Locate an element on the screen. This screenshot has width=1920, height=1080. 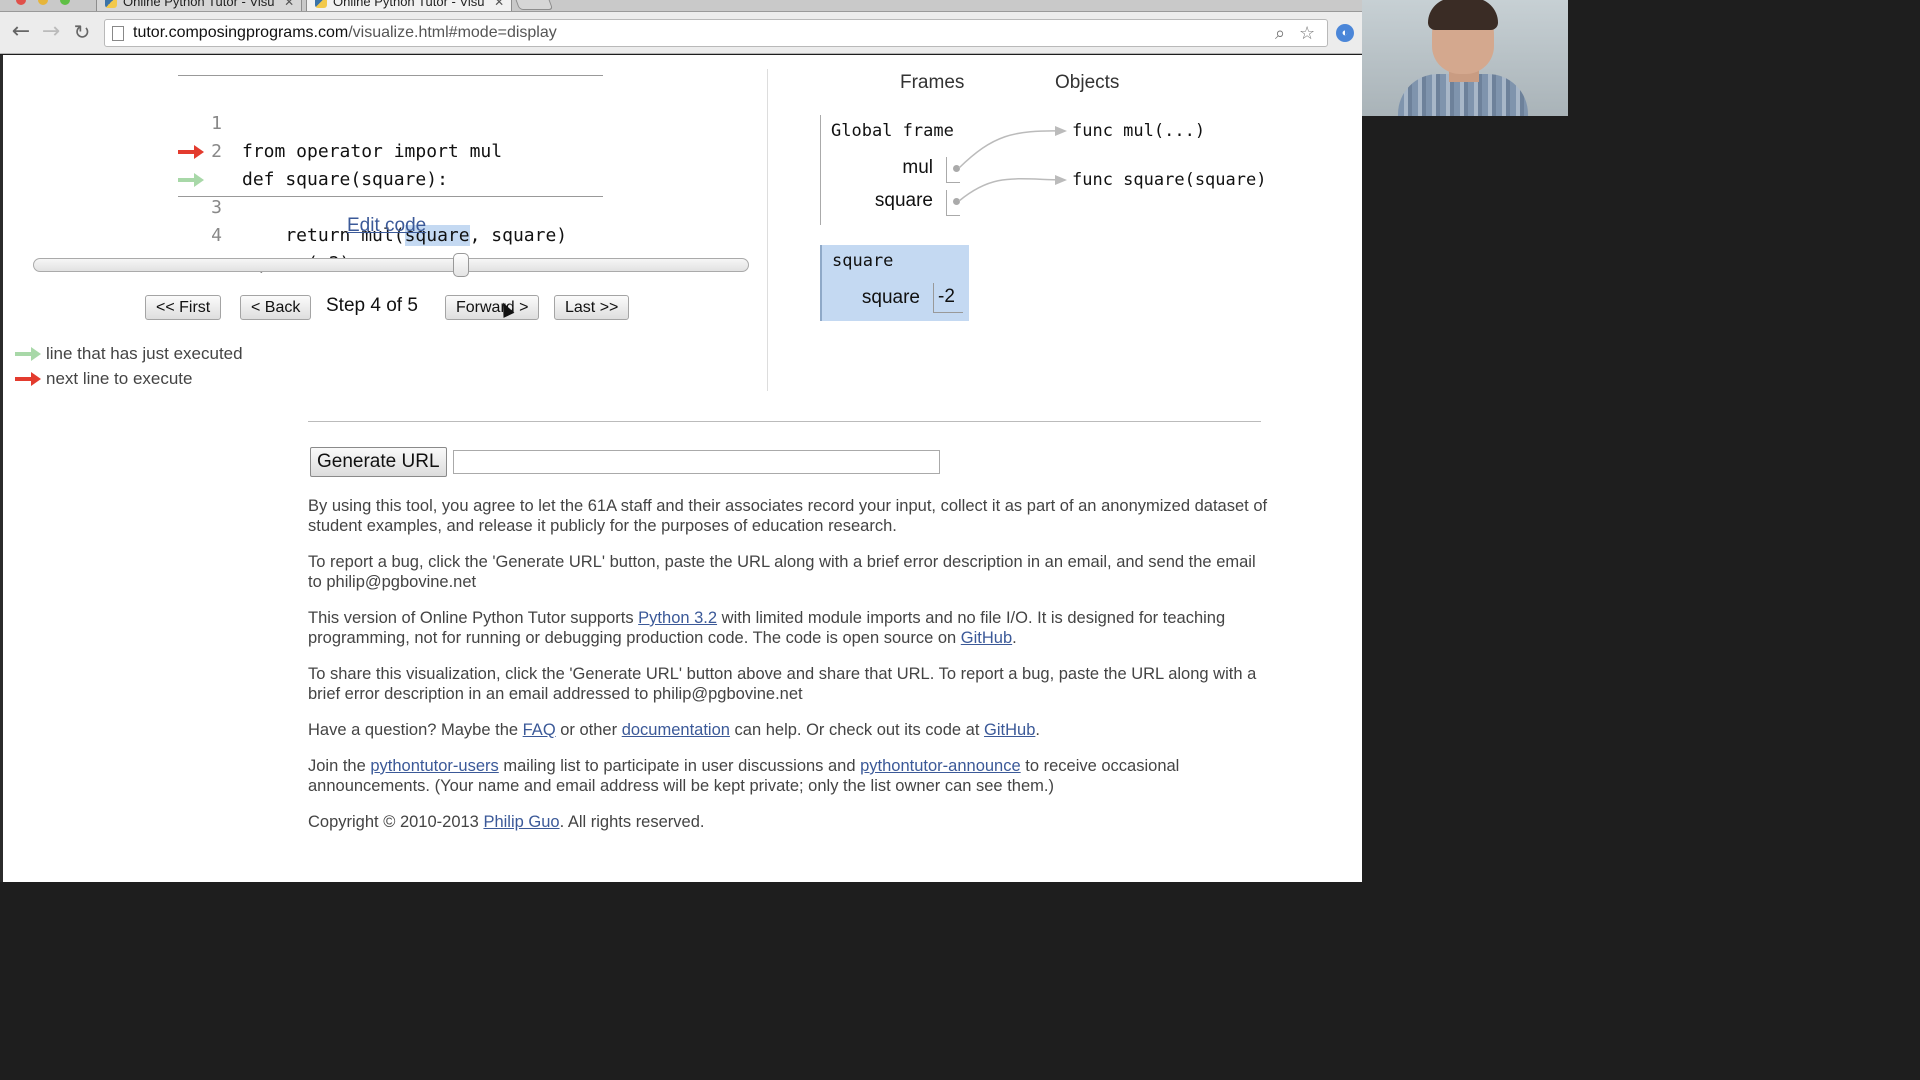
pointer-arrows is located at coordinates (1012, 164).